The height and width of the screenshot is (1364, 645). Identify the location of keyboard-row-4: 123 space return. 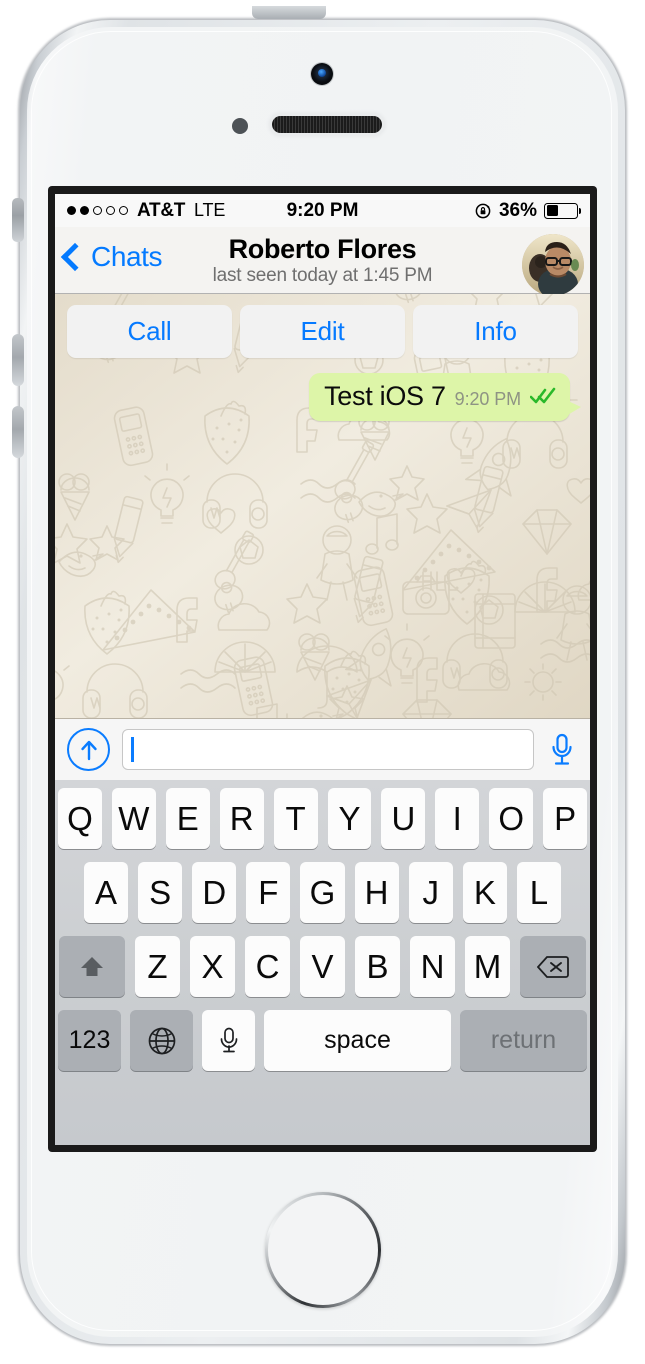
(322, 1040).